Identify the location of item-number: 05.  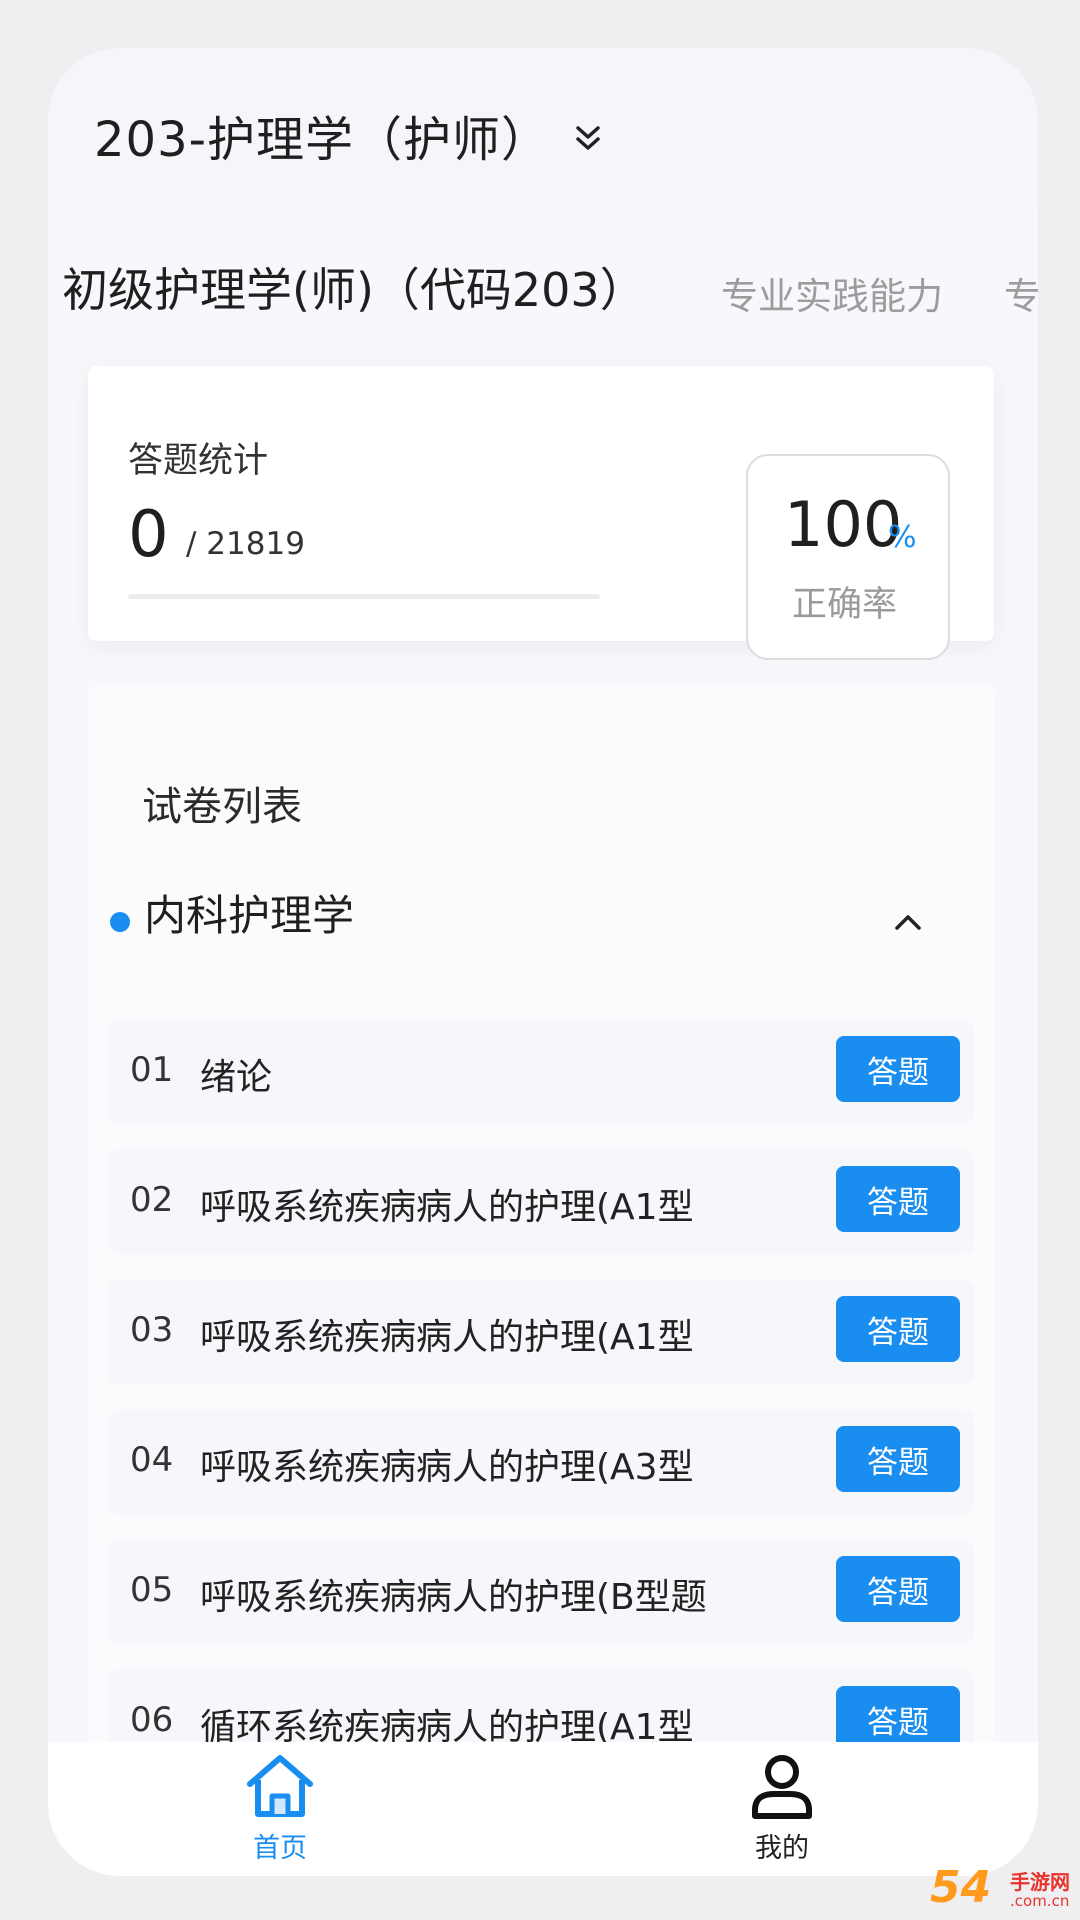
(152, 1590).